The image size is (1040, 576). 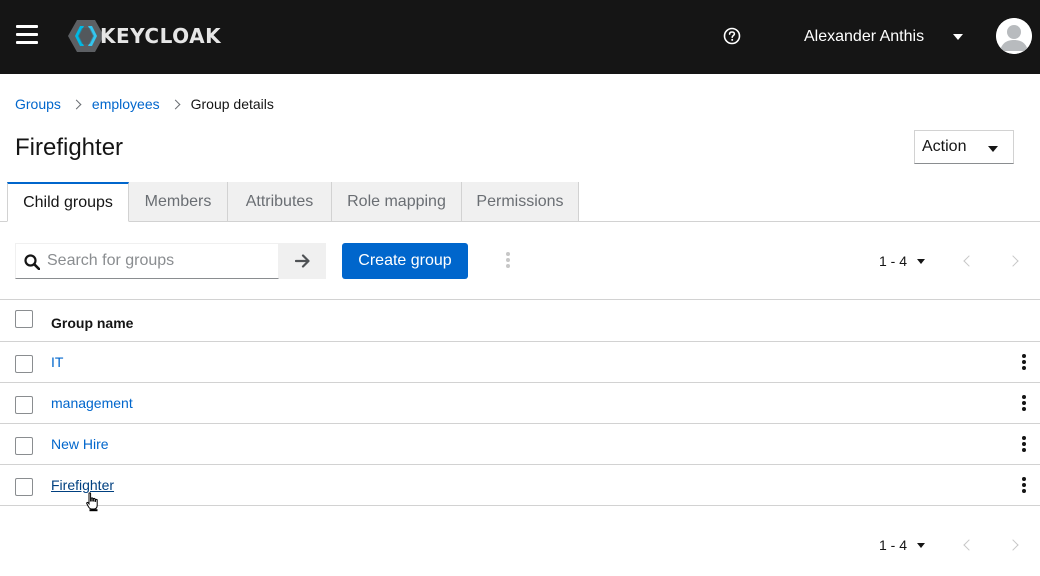 I want to click on breadcrumb-employees: employees, so click(x=126, y=104).